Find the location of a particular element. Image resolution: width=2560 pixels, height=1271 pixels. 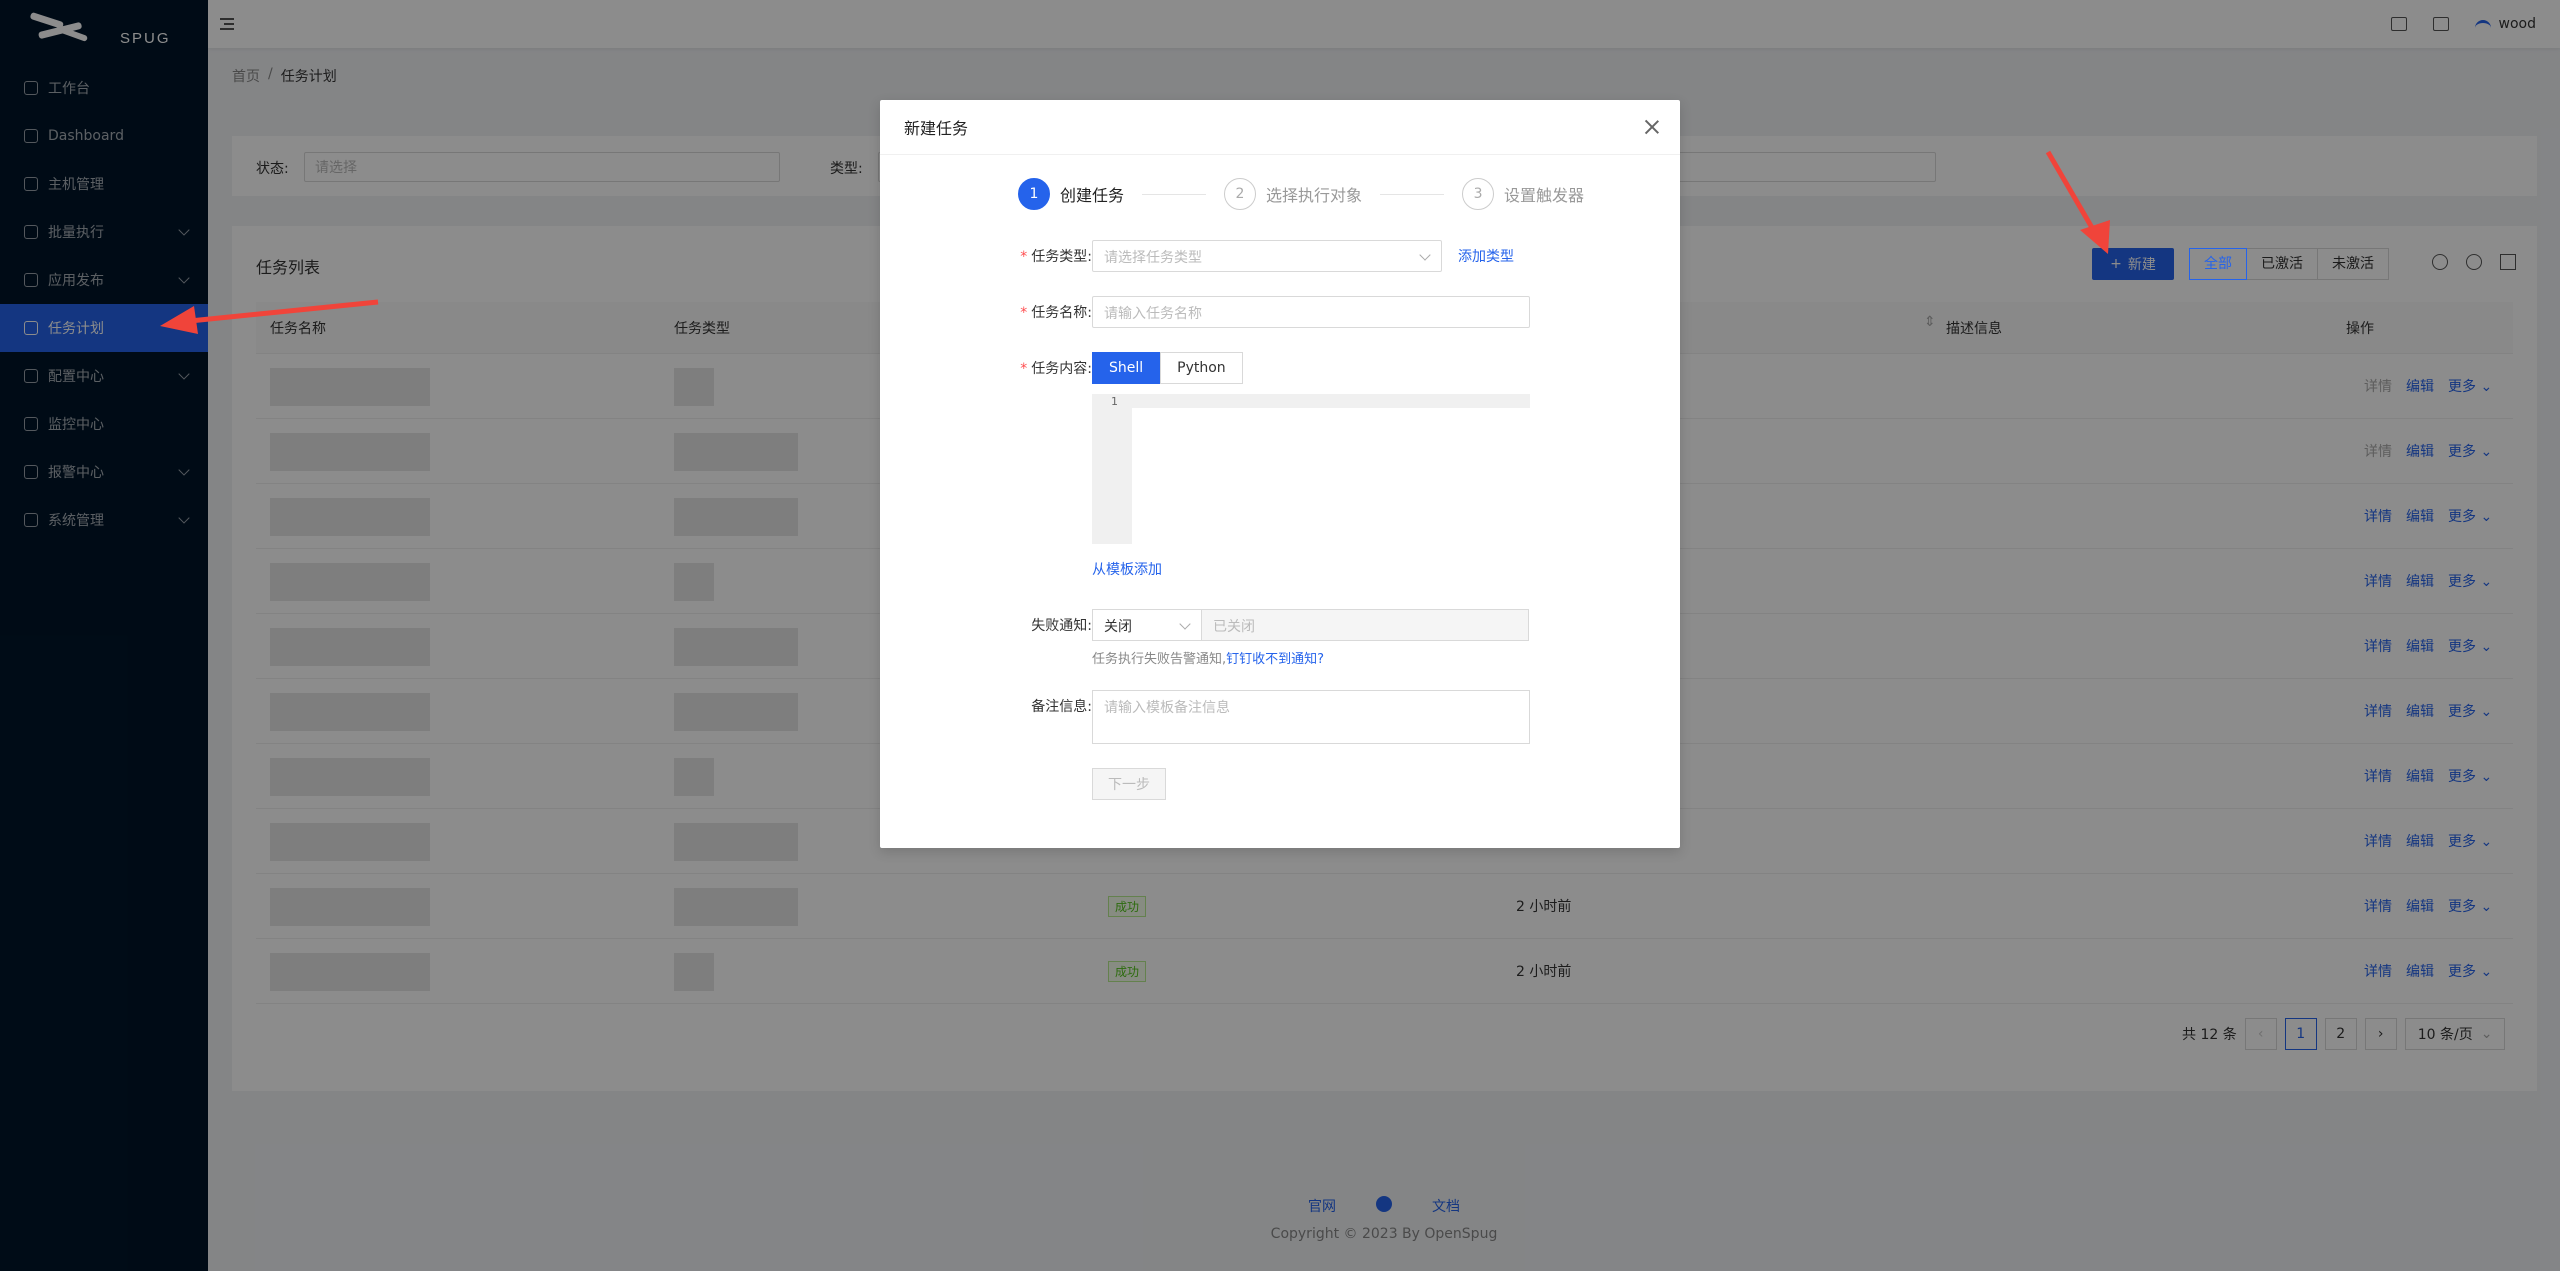

remark-textarea: 请输入模板备注信息 is located at coordinates (1311, 717).